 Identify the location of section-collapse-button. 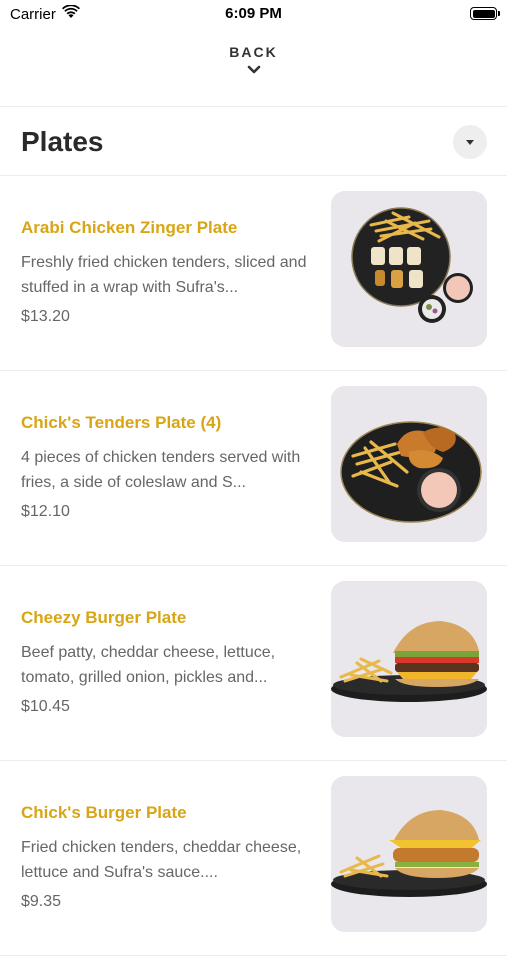
(470, 142).